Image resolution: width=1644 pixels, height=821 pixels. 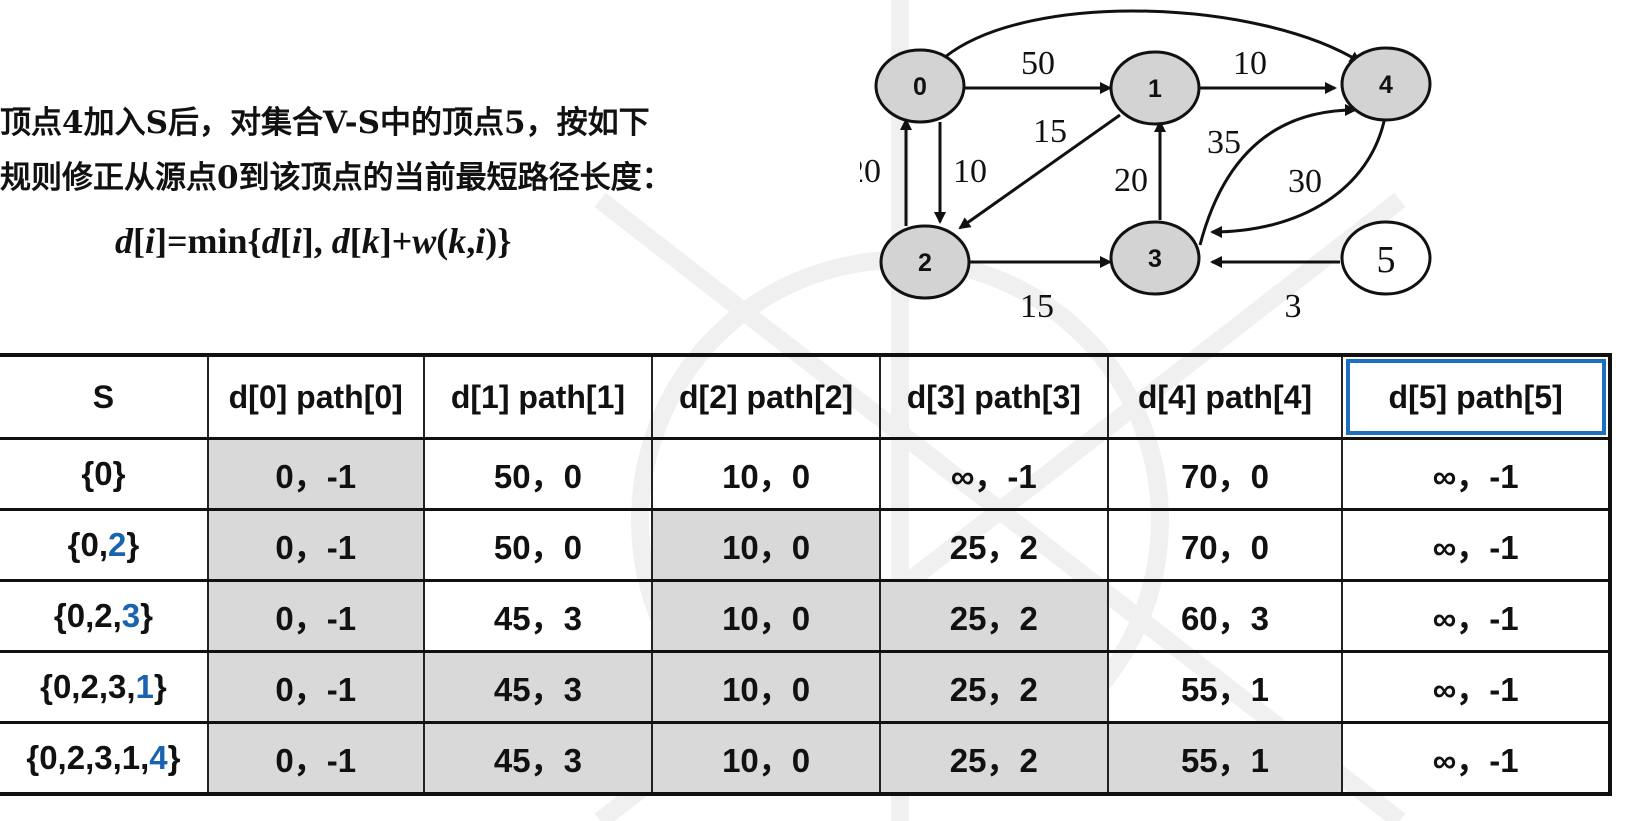 I want to click on weight-3-1: 20, so click(x=1131, y=180).